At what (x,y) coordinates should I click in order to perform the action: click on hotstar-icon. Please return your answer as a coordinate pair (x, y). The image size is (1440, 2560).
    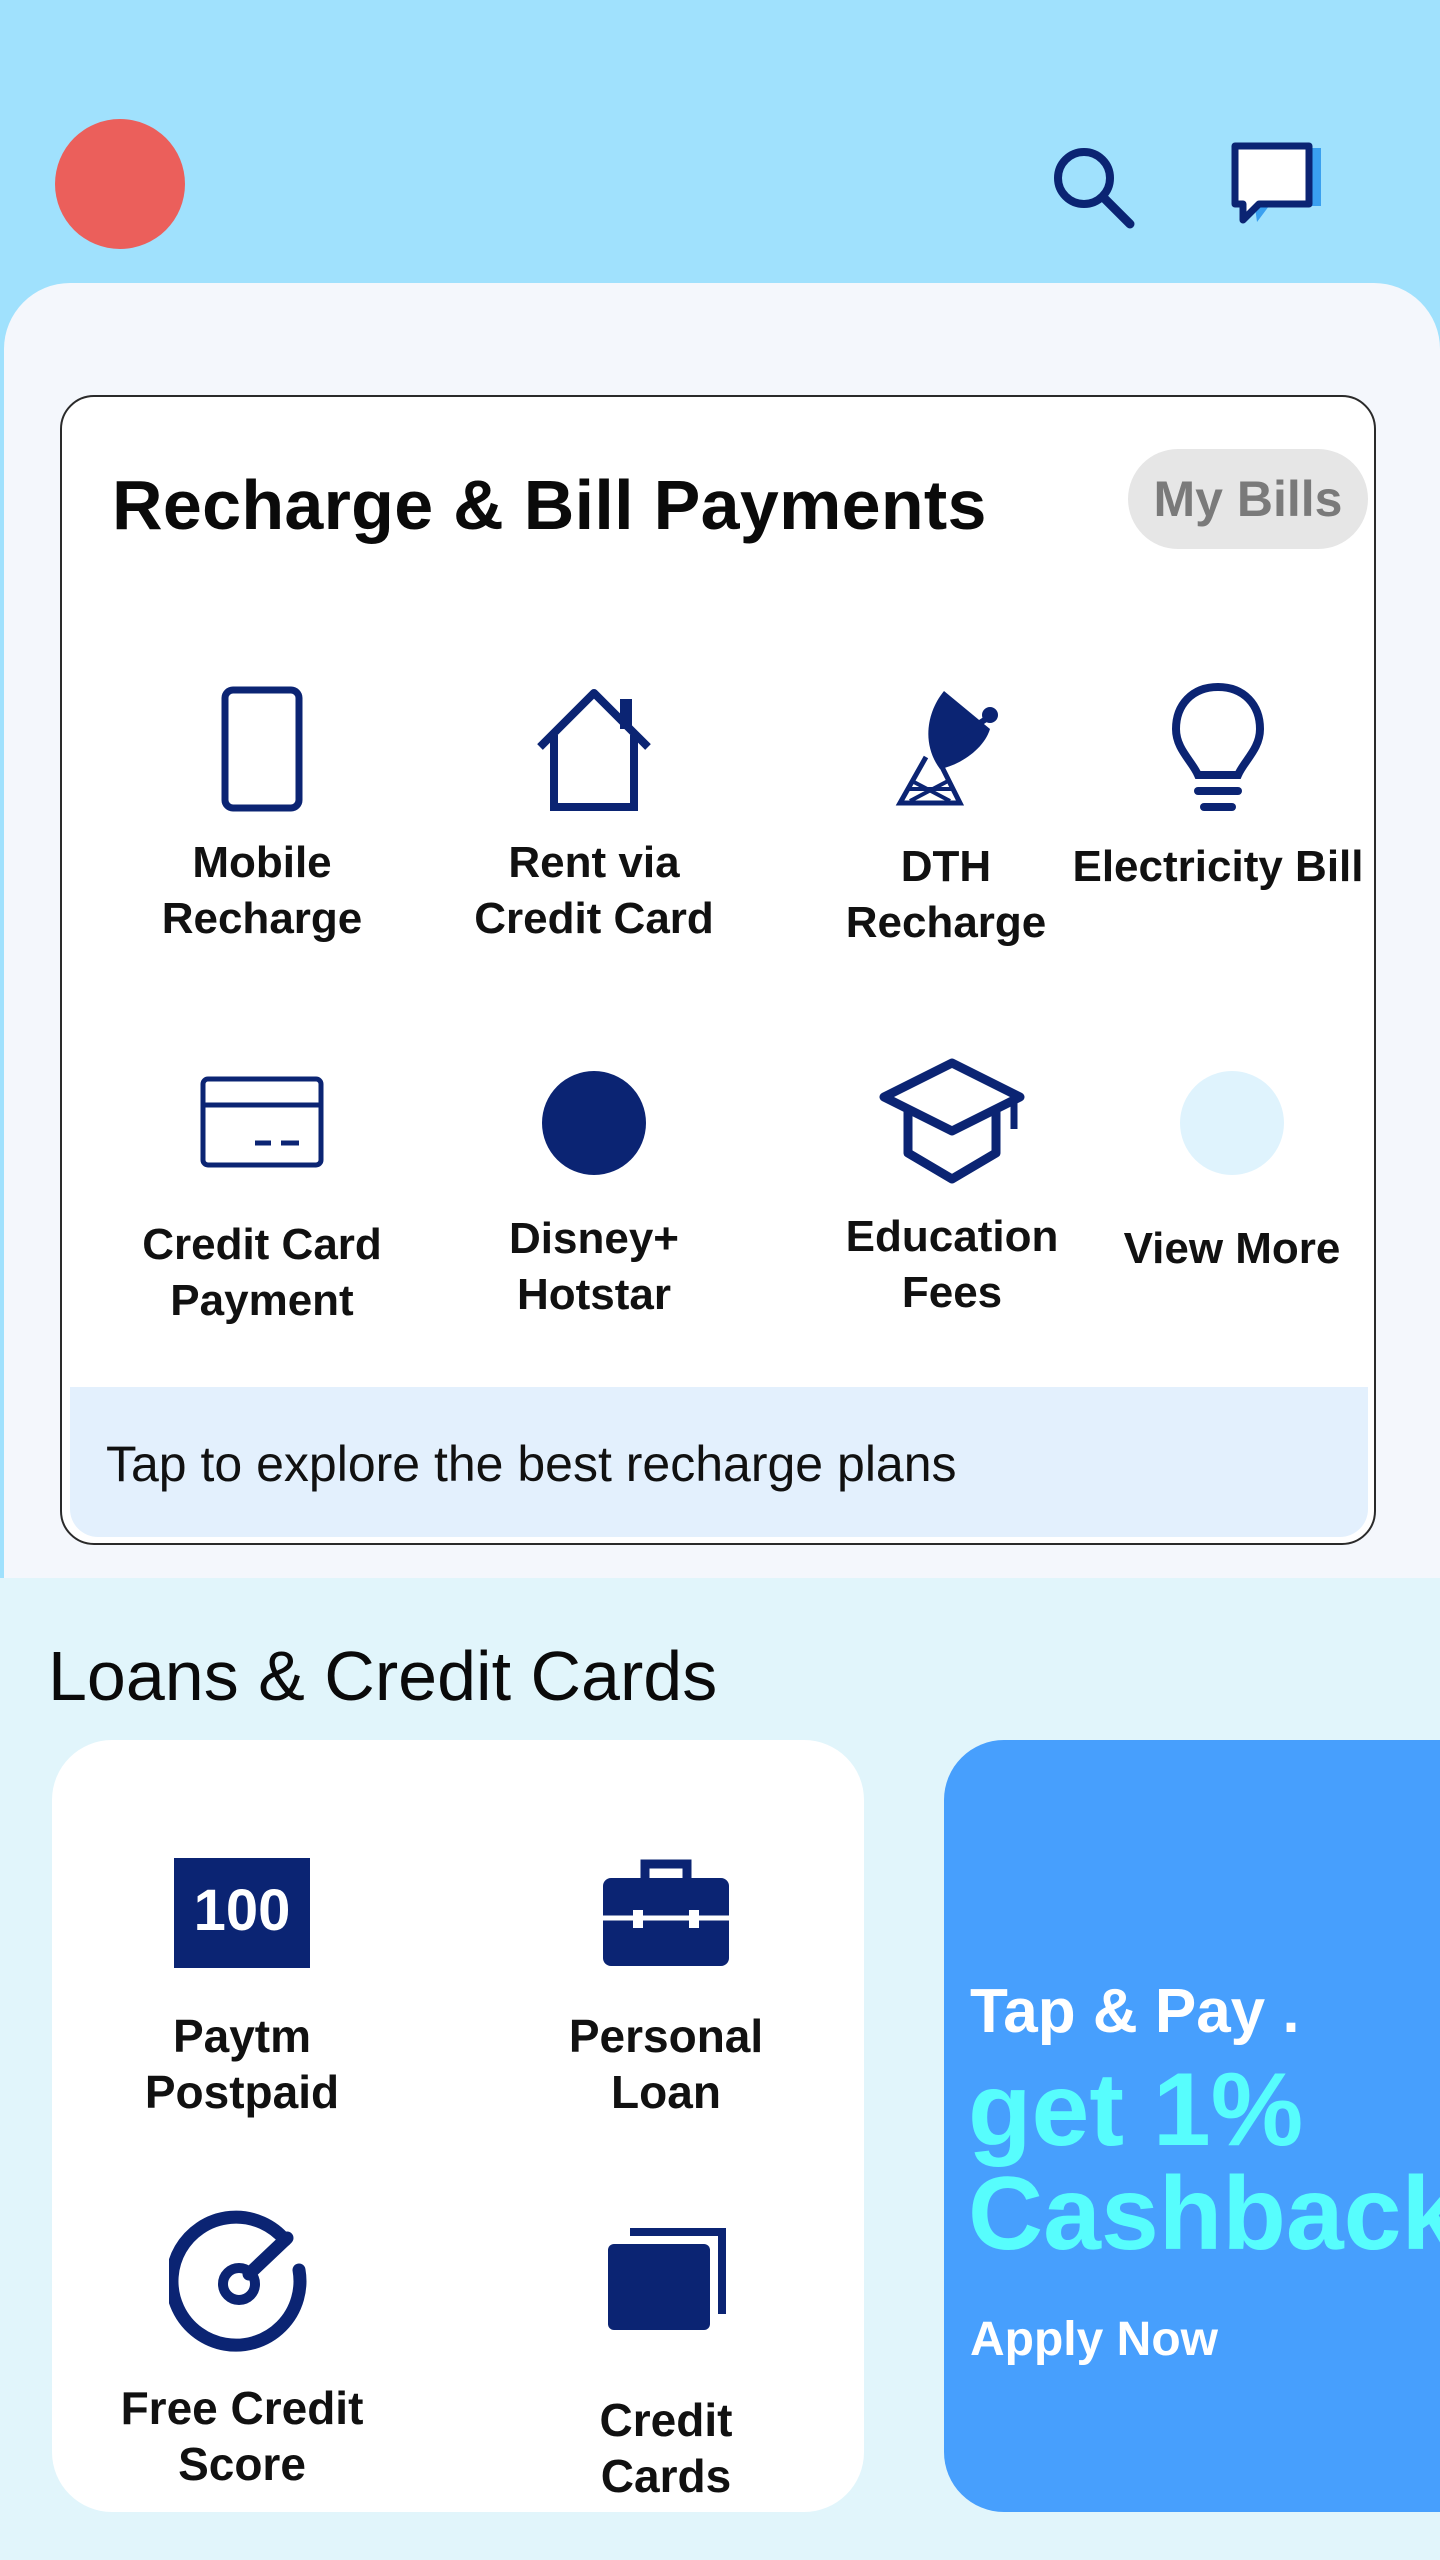
    Looking at the image, I should click on (594, 1123).